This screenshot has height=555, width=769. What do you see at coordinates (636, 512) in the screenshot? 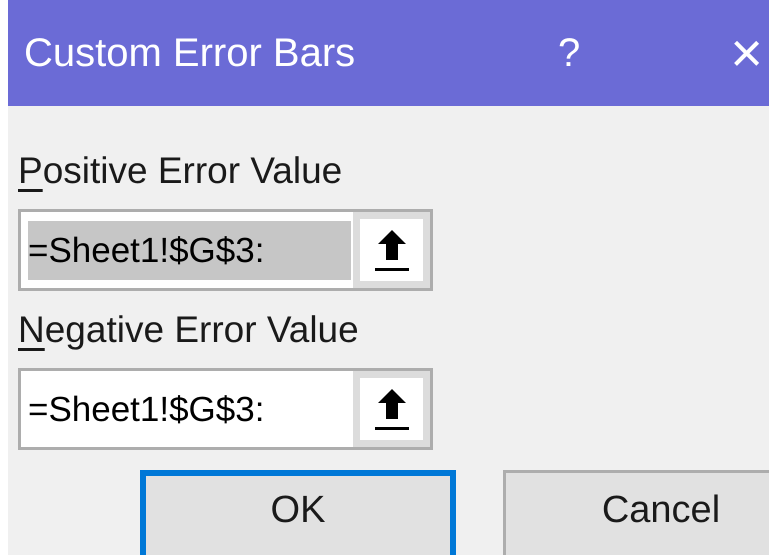
I see `dialog-button: Cancel` at bounding box center [636, 512].